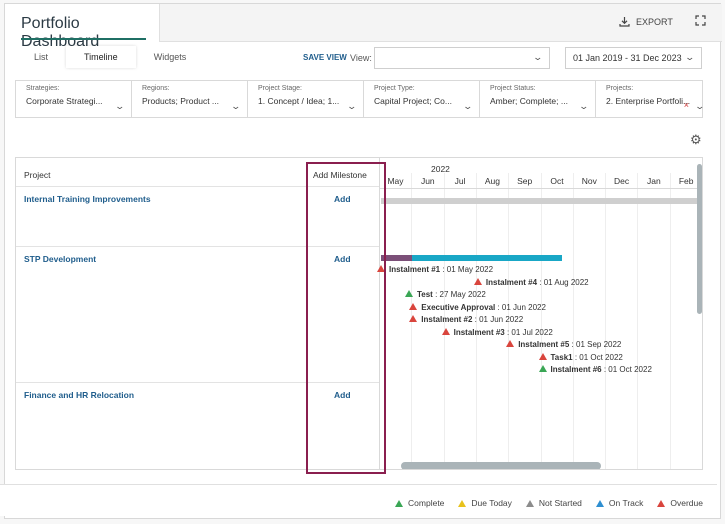 The width and height of the screenshot is (725, 524). Describe the element at coordinates (511, 282) in the screenshot. I see `milestone-name: Instalment #4` at that location.